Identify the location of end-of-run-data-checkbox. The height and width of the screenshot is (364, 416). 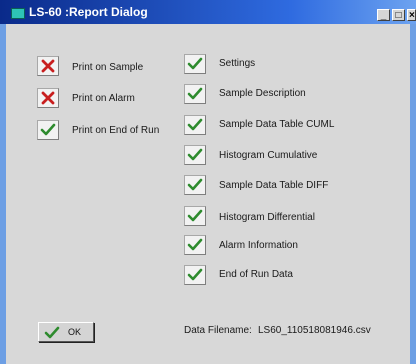
(195, 275).